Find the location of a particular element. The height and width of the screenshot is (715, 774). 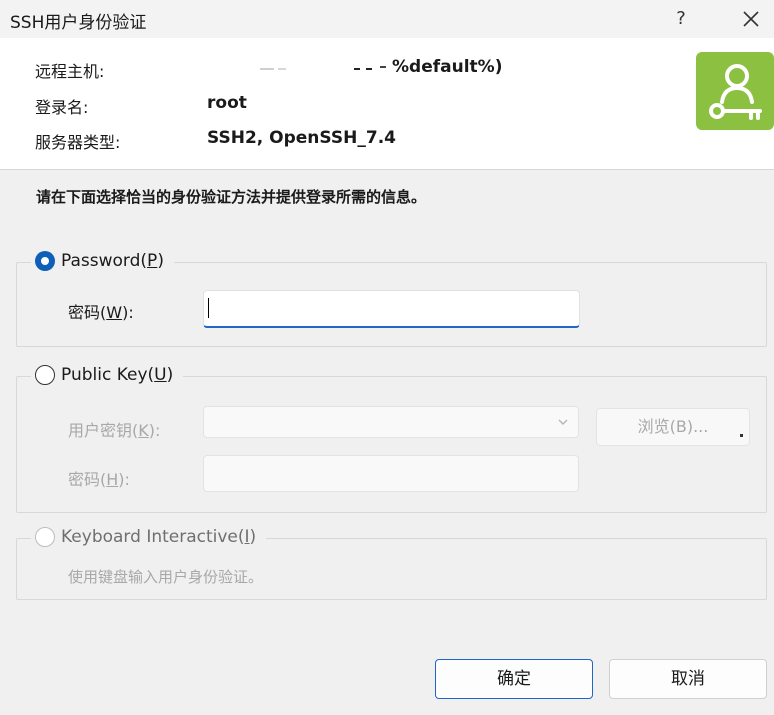

login-name-value: root is located at coordinates (227, 103).